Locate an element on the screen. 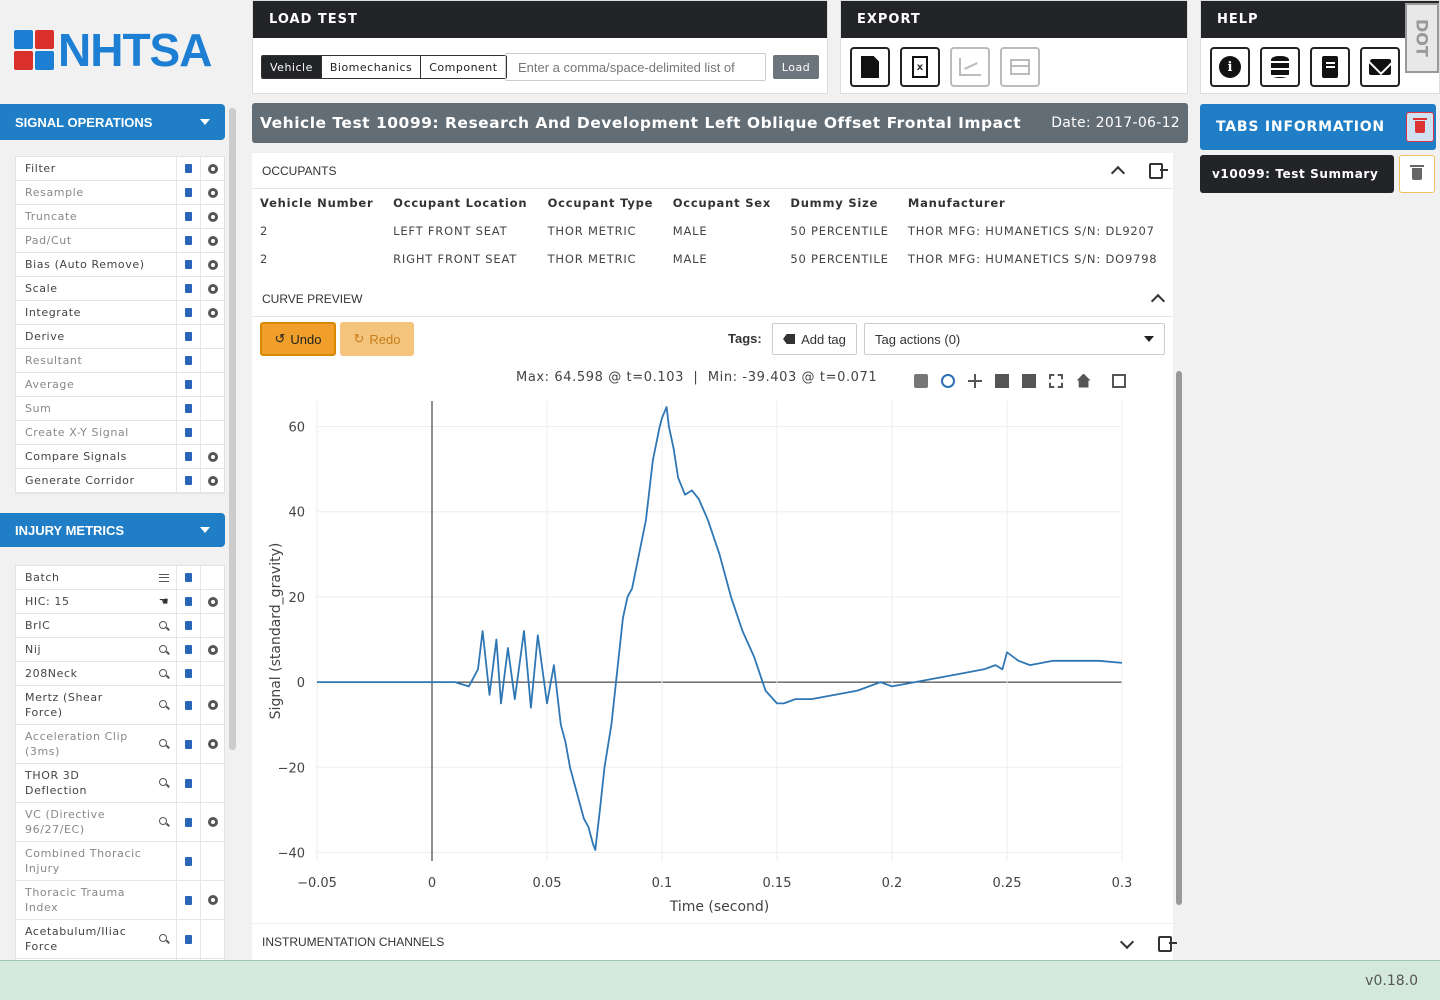 This screenshot has height=1000, width=1440. mode-tab-biomechanics: Biomechanics is located at coordinates (370, 67).